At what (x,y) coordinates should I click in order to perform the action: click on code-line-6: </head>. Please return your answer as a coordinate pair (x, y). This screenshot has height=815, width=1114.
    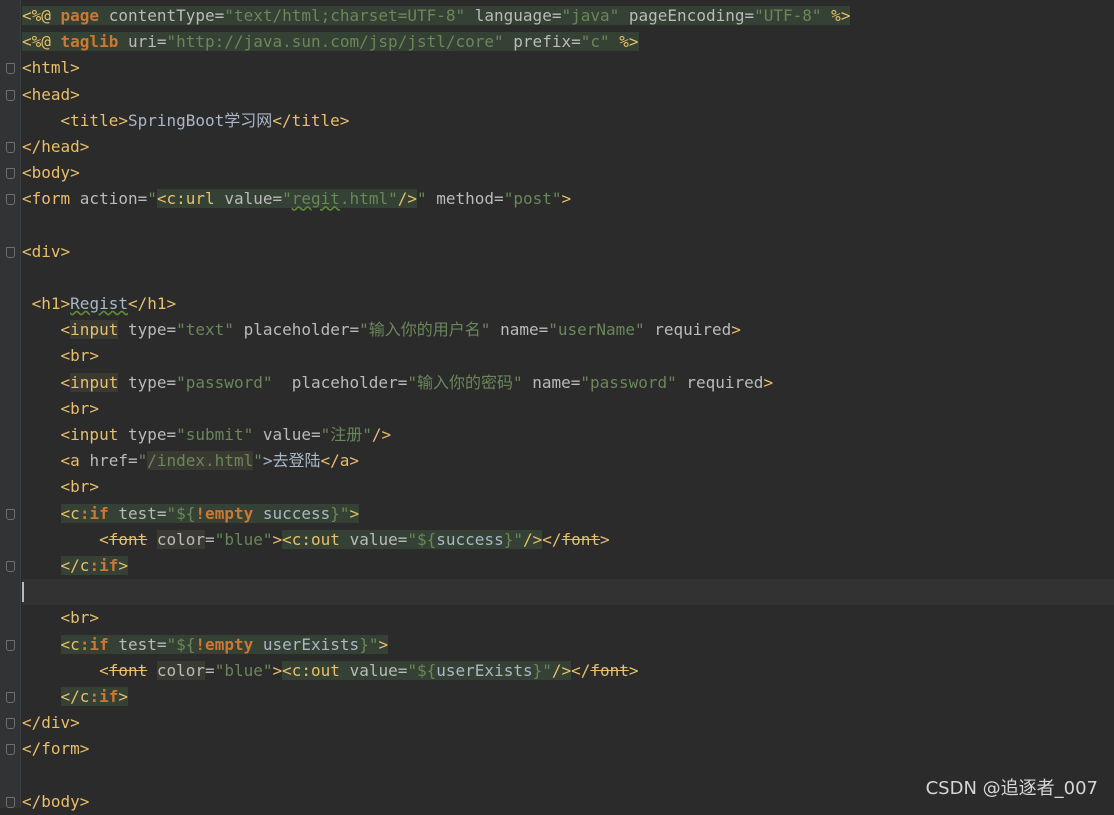
    Looking at the image, I should click on (560, 147).